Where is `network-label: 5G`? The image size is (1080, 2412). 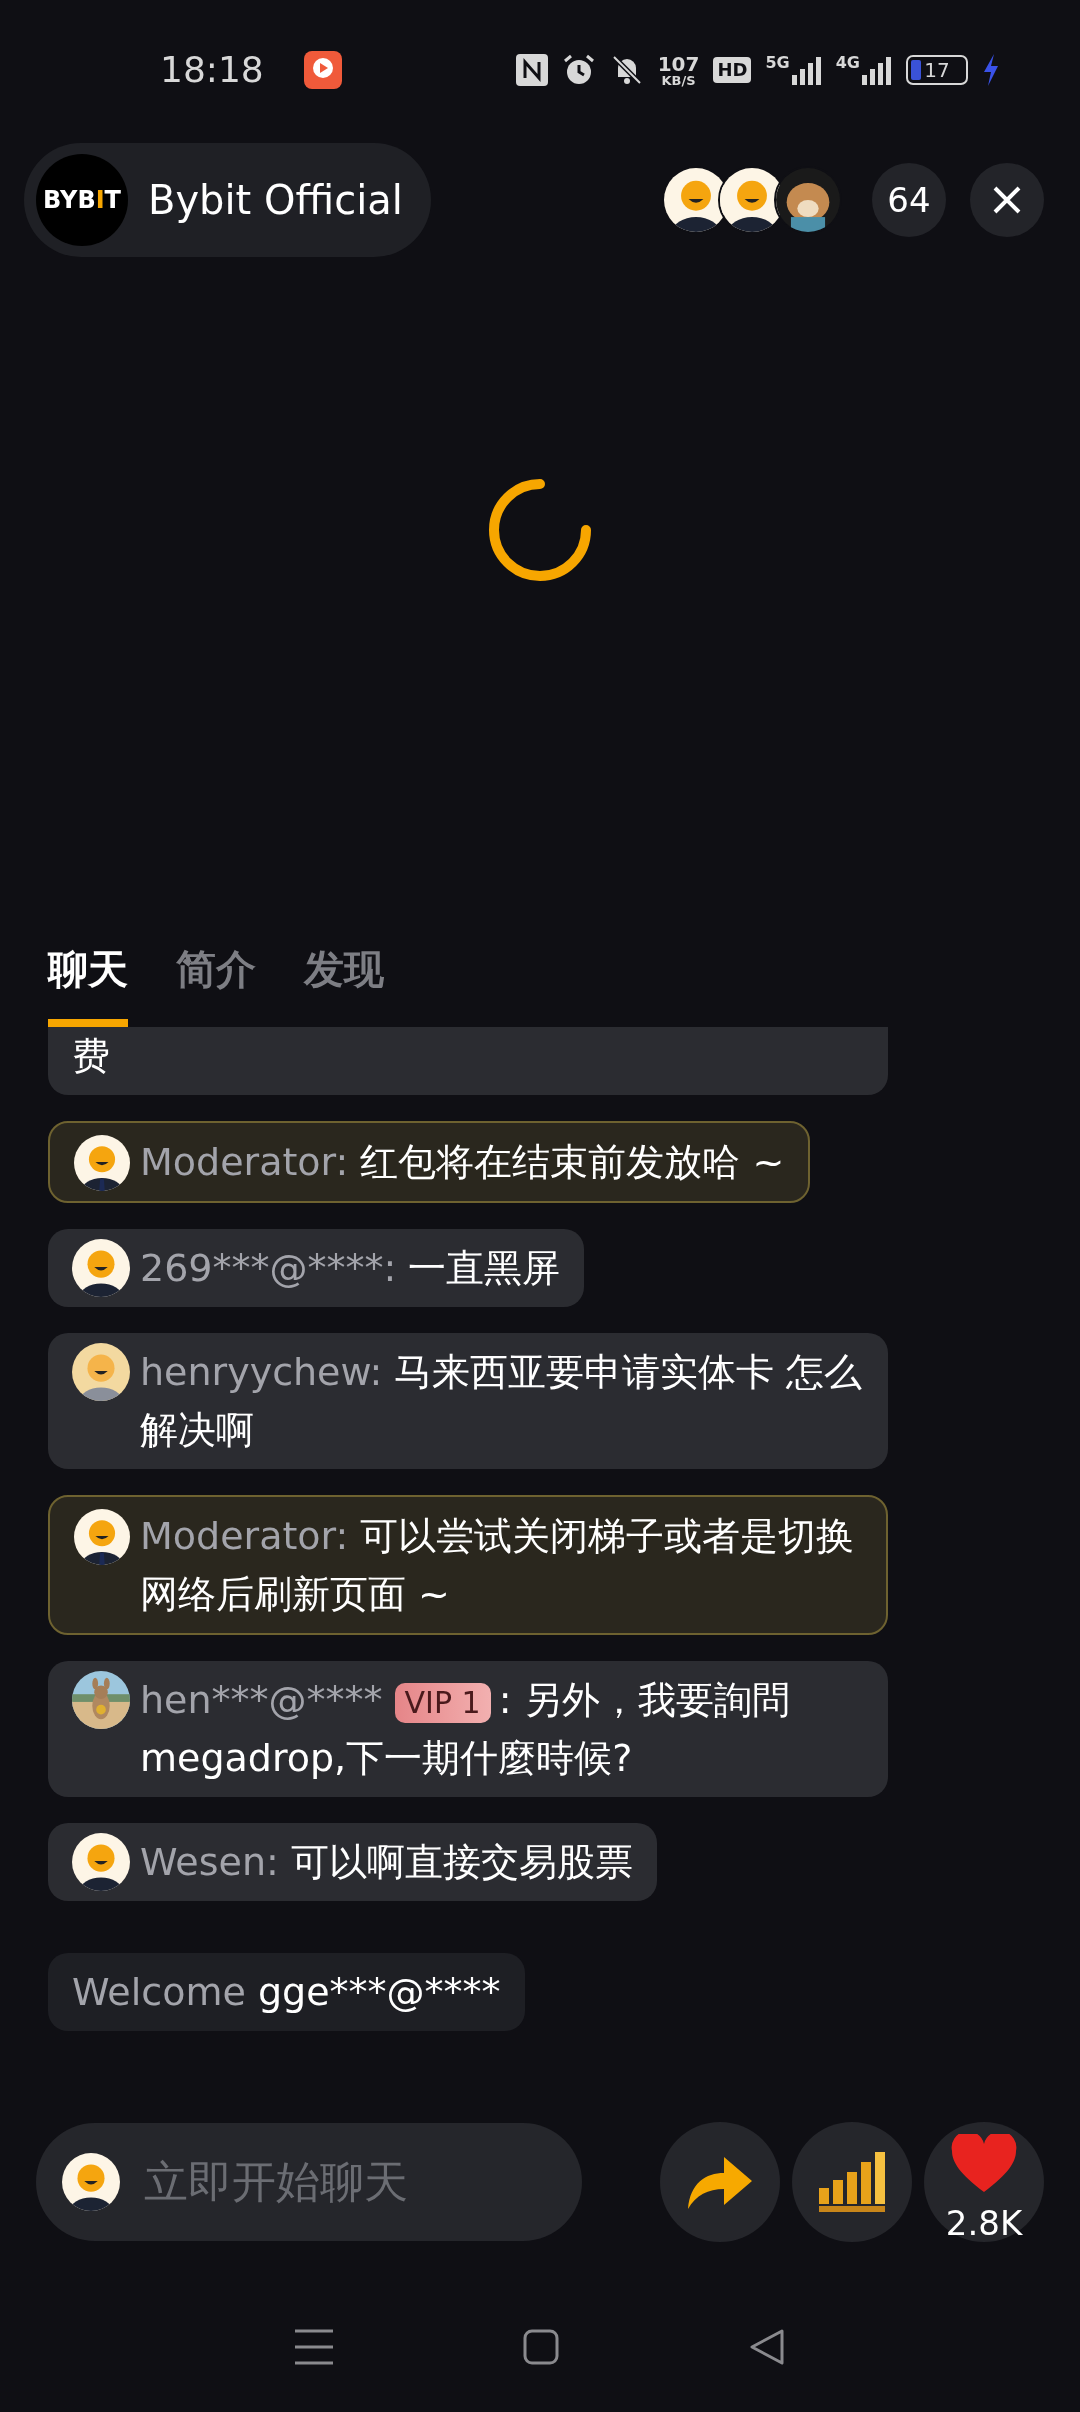 network-label: 5G is located at coordinates (777, 63).